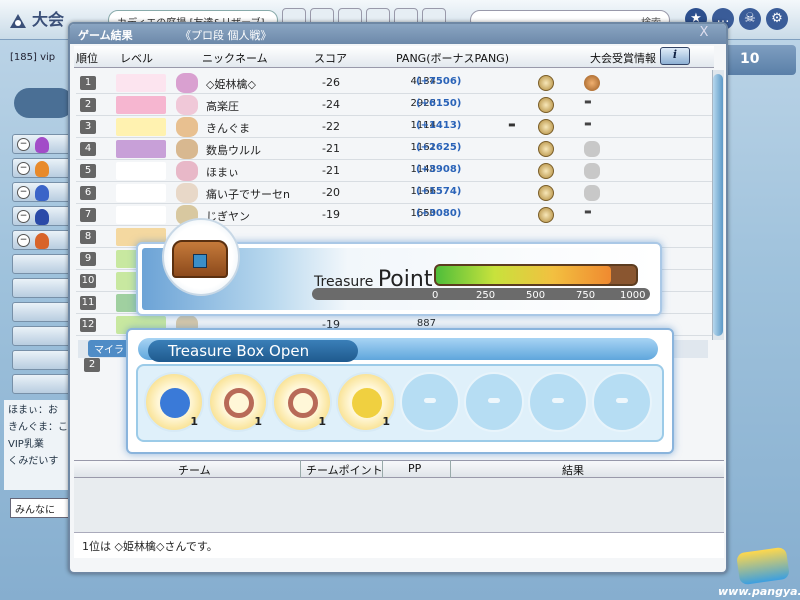 The width and height of the screenshot is (800, 600). What do you see at coordinates (88, 303) in the screenshot?
I see `rank-badge: 11` at bounding box center [88, 303].